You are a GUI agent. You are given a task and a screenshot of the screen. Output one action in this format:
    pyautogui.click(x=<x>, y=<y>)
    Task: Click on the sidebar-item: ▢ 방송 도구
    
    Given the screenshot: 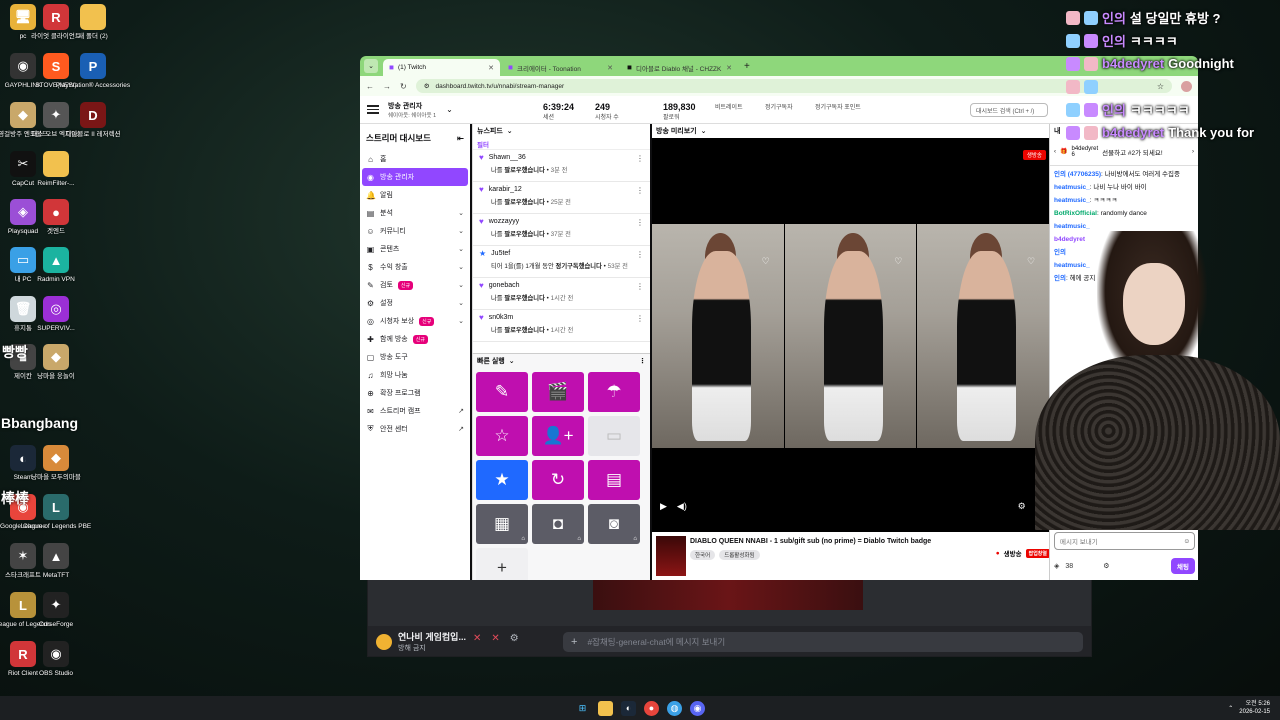 What is the action you would take?
    pyautogui.click(x=415, y=357)
    